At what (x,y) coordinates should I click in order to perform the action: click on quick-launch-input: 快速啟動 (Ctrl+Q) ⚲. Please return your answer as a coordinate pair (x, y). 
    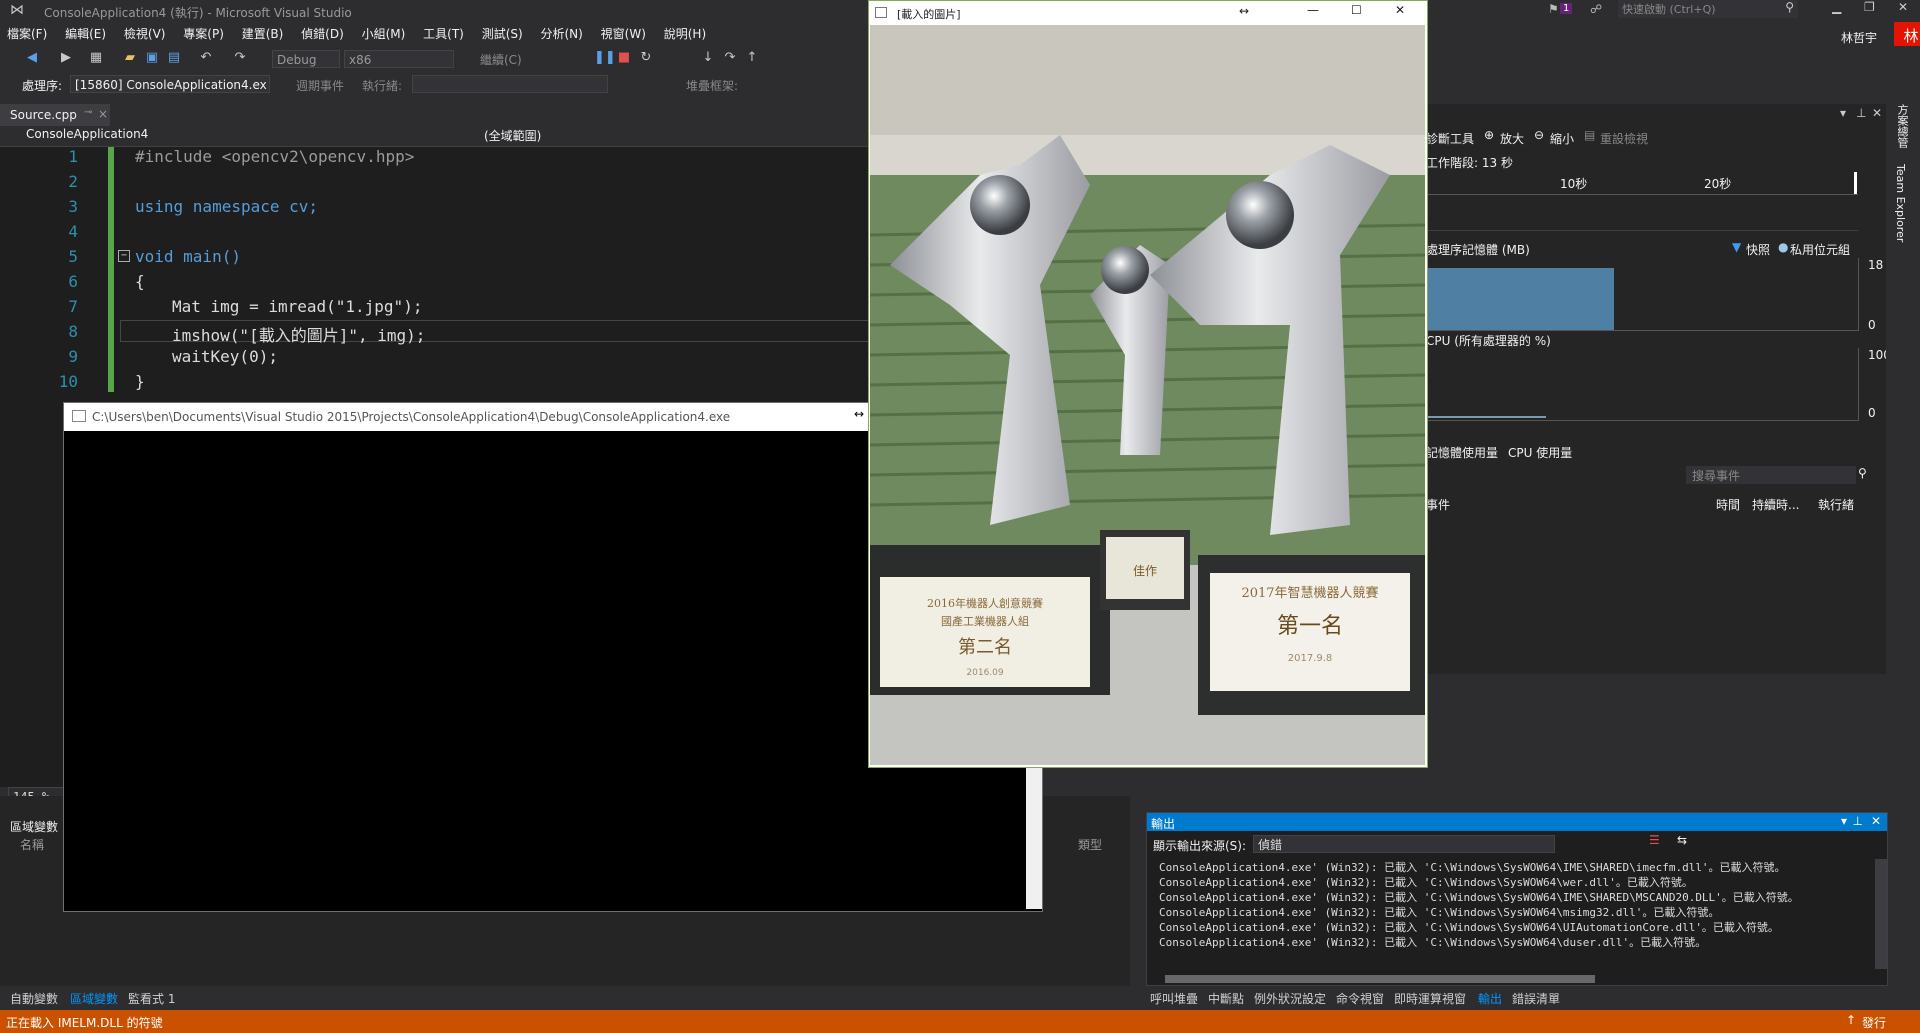
    Looking at the image, I should click on (1708, 9).